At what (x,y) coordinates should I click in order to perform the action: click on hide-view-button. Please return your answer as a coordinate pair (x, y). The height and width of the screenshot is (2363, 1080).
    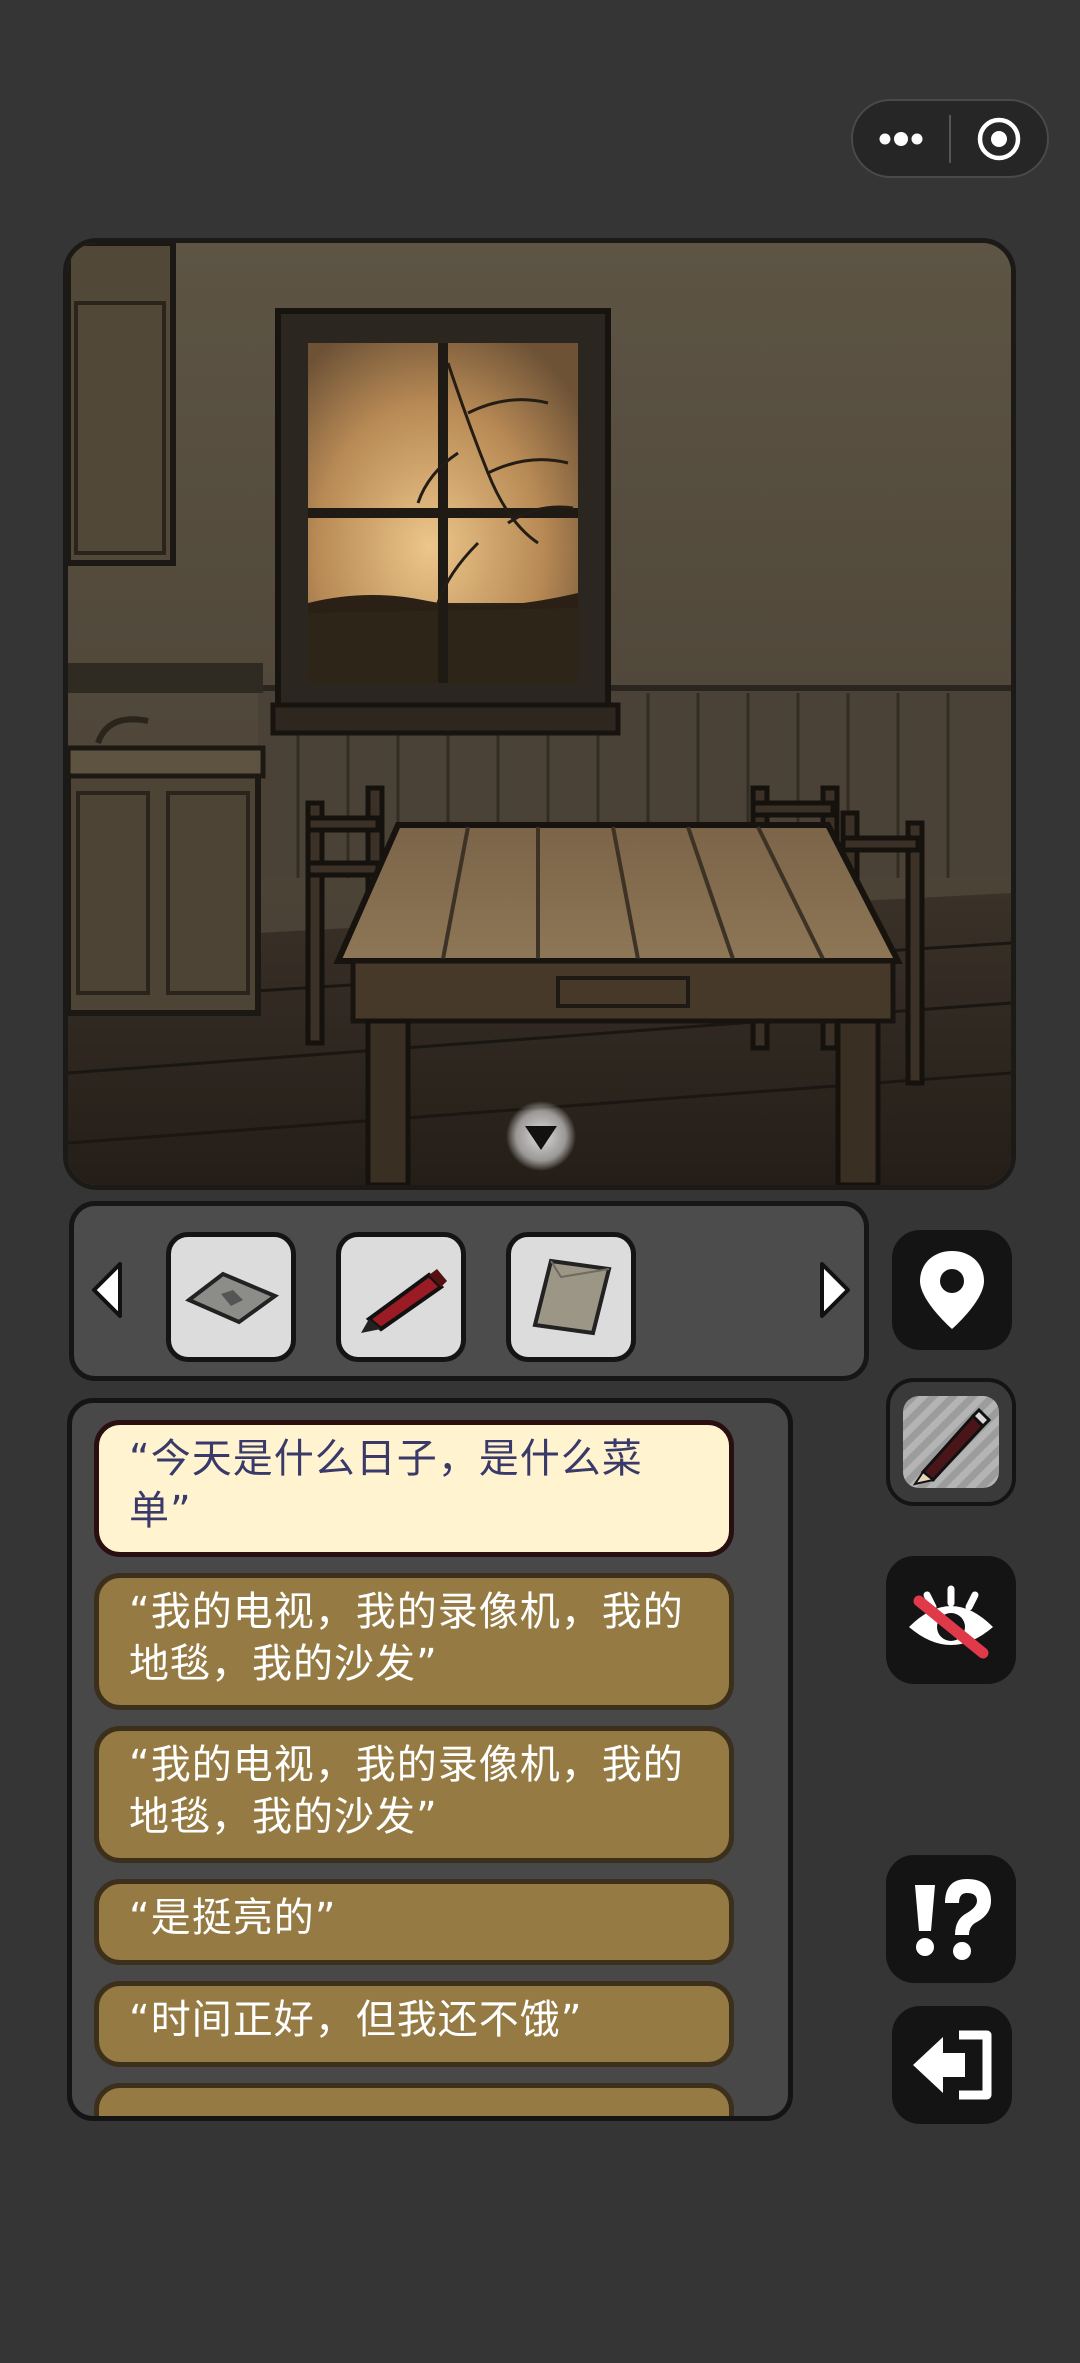
    Looking at the image, I should click on (951, 1620).